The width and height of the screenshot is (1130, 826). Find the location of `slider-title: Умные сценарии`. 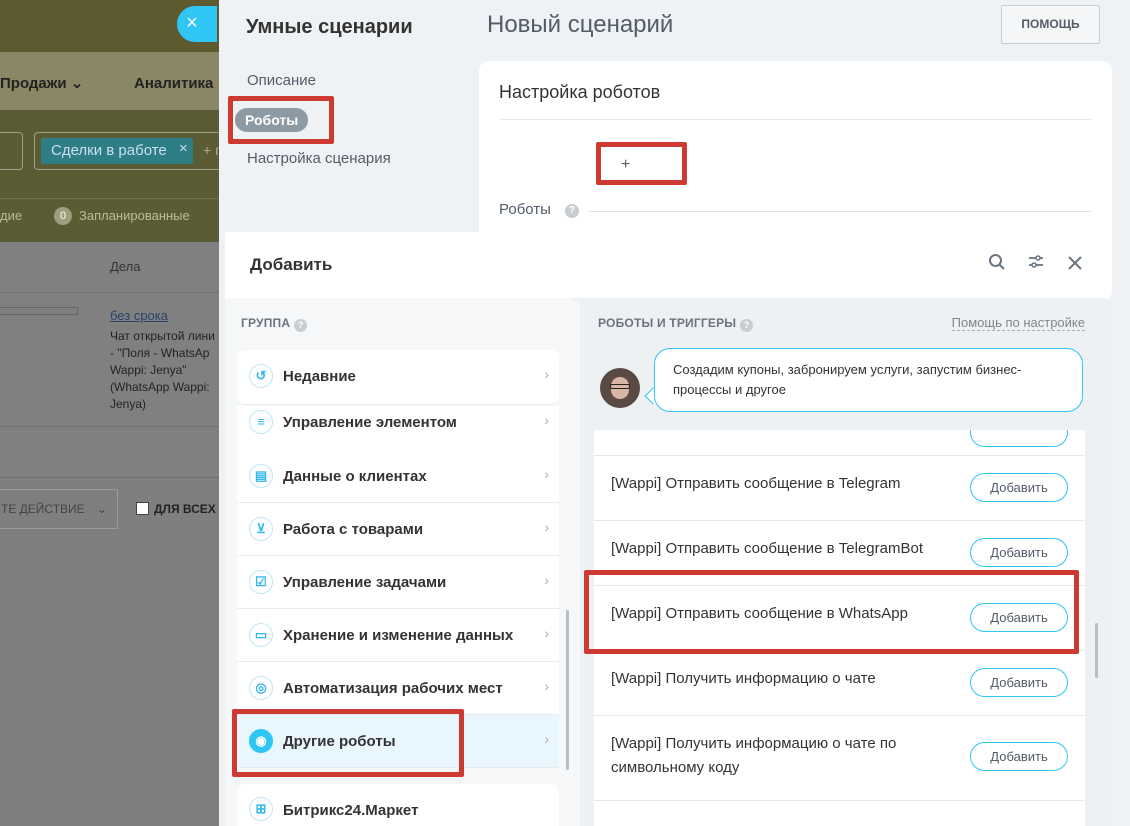

slider-title: Умные сценарии is located at coordinates (329, 27).